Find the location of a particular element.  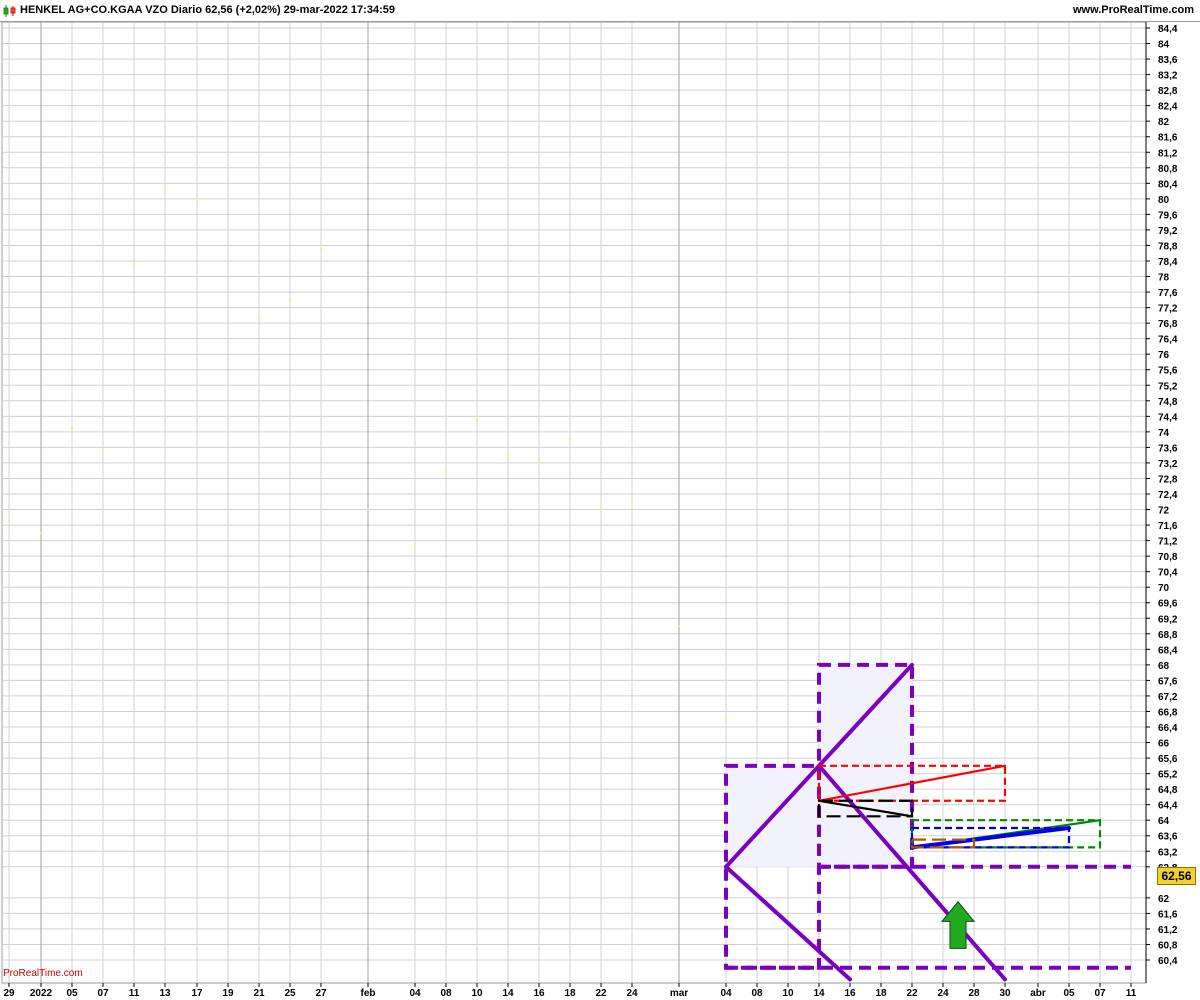

y-tick-label: 66,4 is located at coordinates (1168, 728).